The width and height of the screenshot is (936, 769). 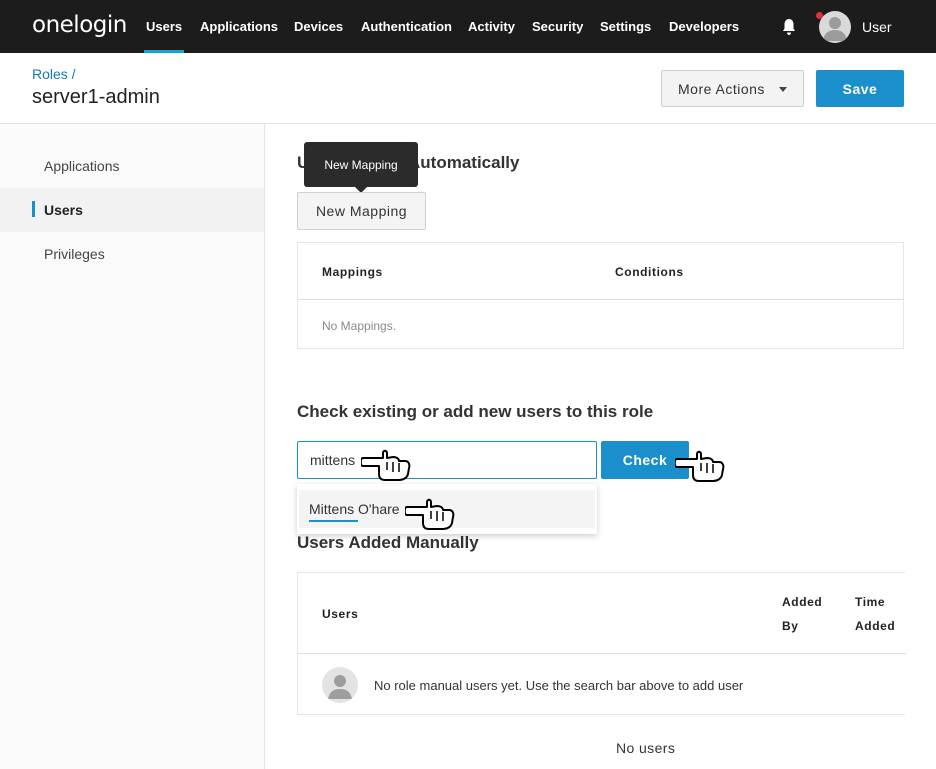 I want to click on save-button: Save, so click(x=860, y=88).